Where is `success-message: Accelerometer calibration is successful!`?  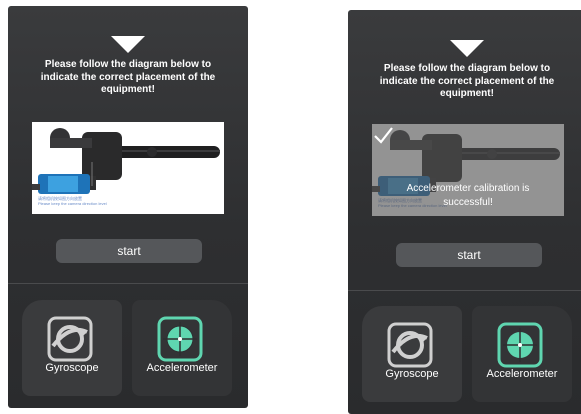 success-message: Accelerometer calibration is successful! is located at coordinates (468, 195).